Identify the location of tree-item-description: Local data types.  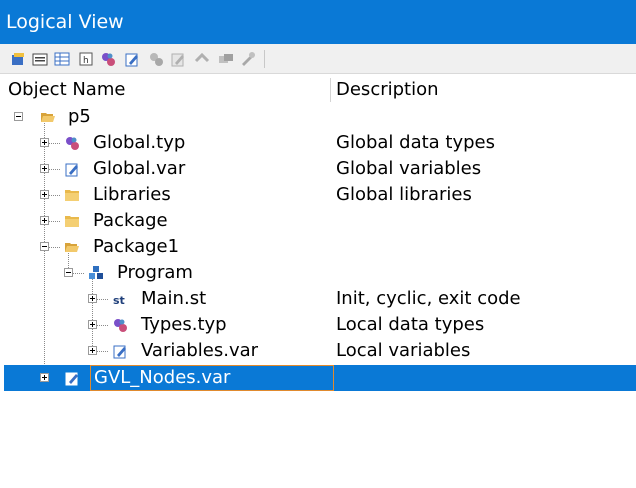
(410, 324).